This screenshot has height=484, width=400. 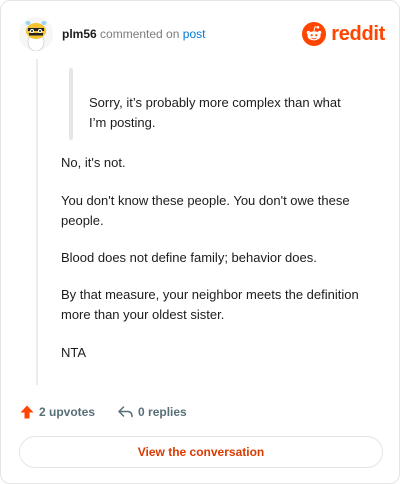 I want to click on comment-paragraph: No, it's not., so click(x=93, y=162).